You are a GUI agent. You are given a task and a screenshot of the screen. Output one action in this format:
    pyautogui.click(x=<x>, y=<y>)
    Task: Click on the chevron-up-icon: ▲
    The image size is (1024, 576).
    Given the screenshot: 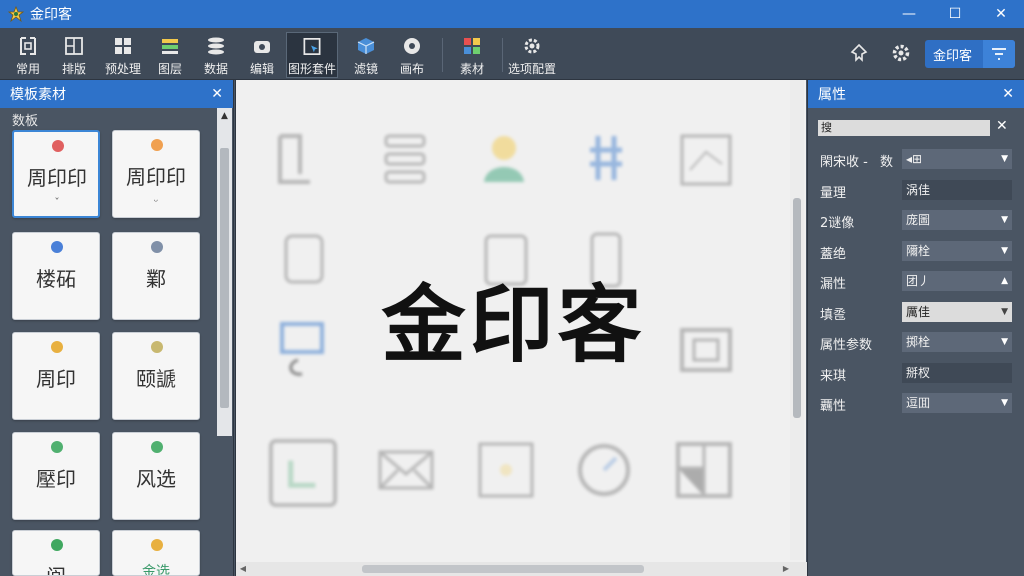 What is the action you would take?
    pyautogui.click(x=1004, y=281)
    